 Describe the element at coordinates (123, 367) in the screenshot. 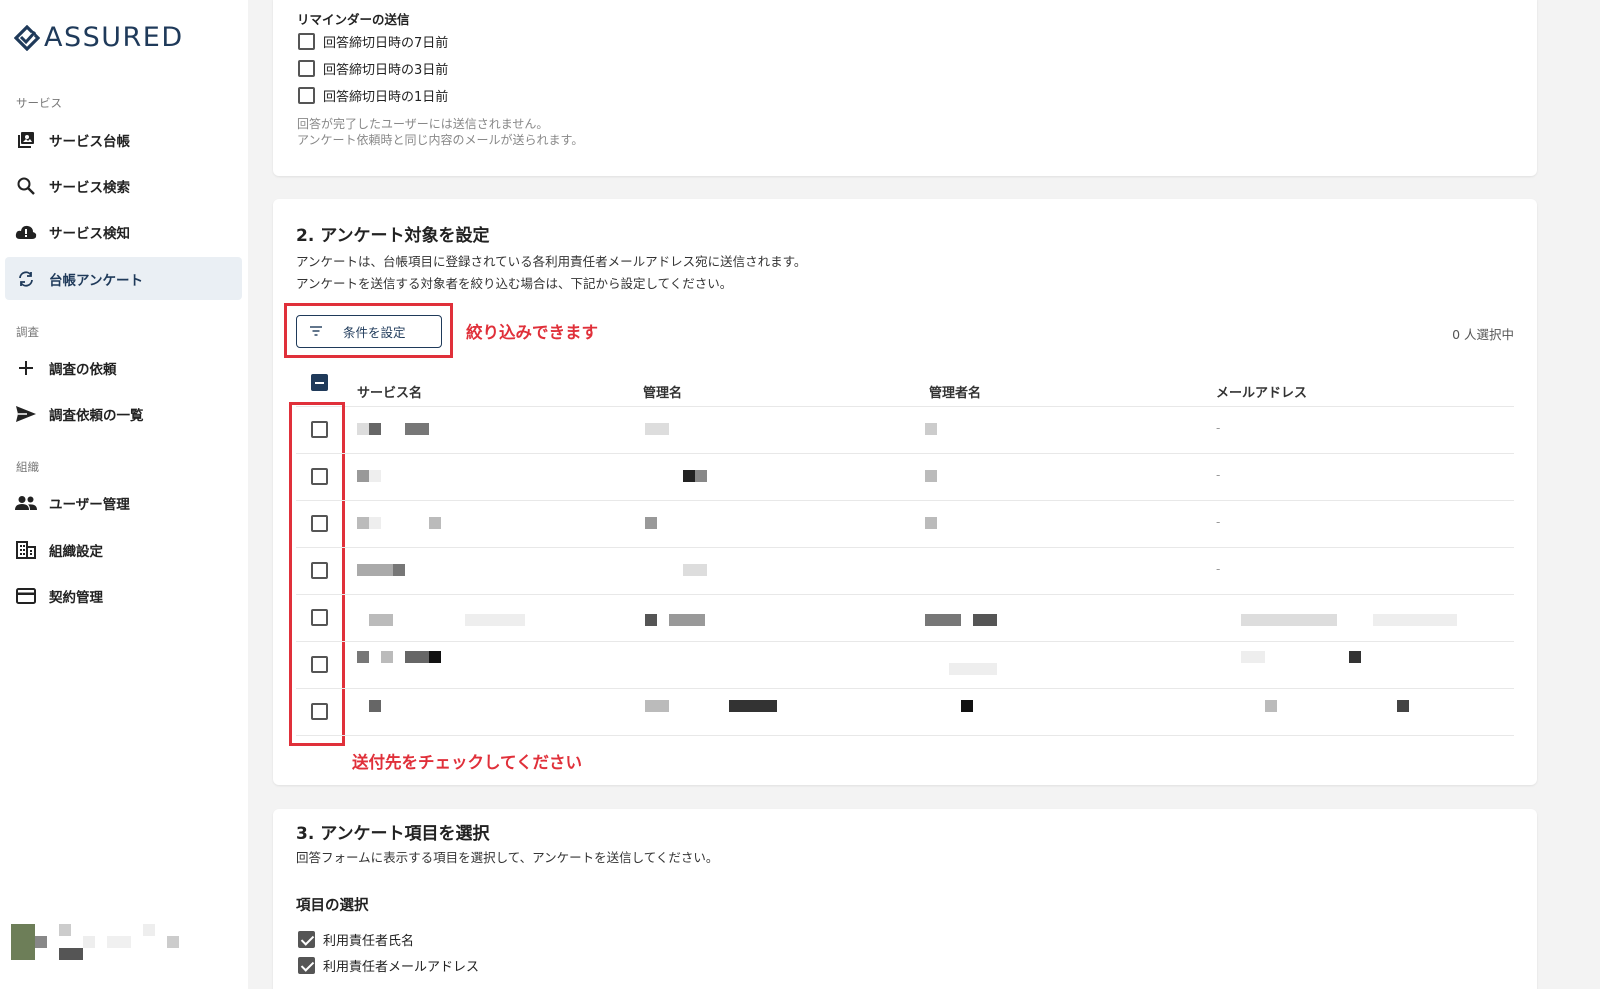

I see `sidebar-item-request-survey: 調査の依頼` at that location.